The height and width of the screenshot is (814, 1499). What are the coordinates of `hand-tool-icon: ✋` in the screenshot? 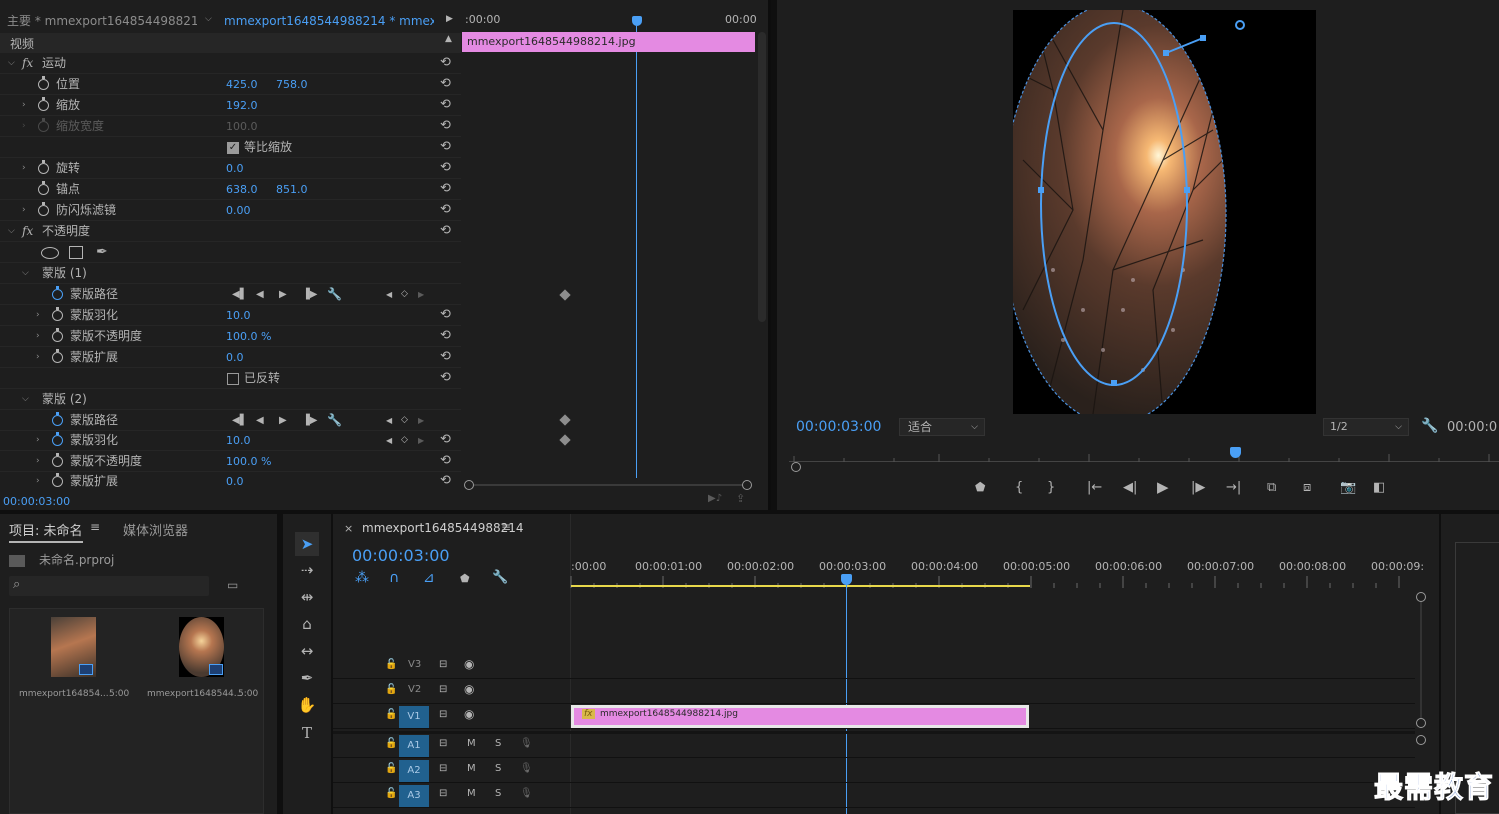 It's located at (307, 705).